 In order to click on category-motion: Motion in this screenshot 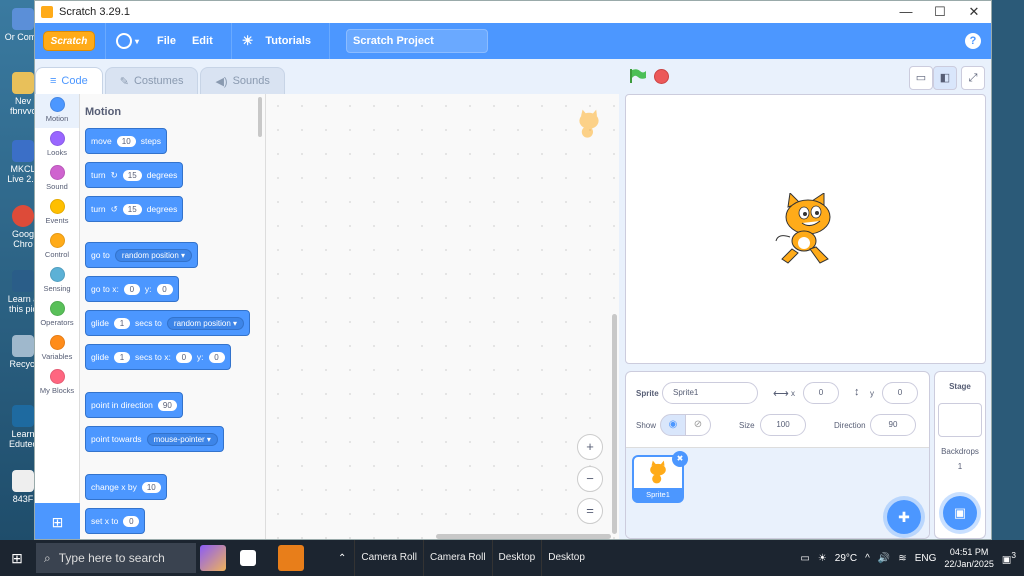, I will do `click(57, 111)`.